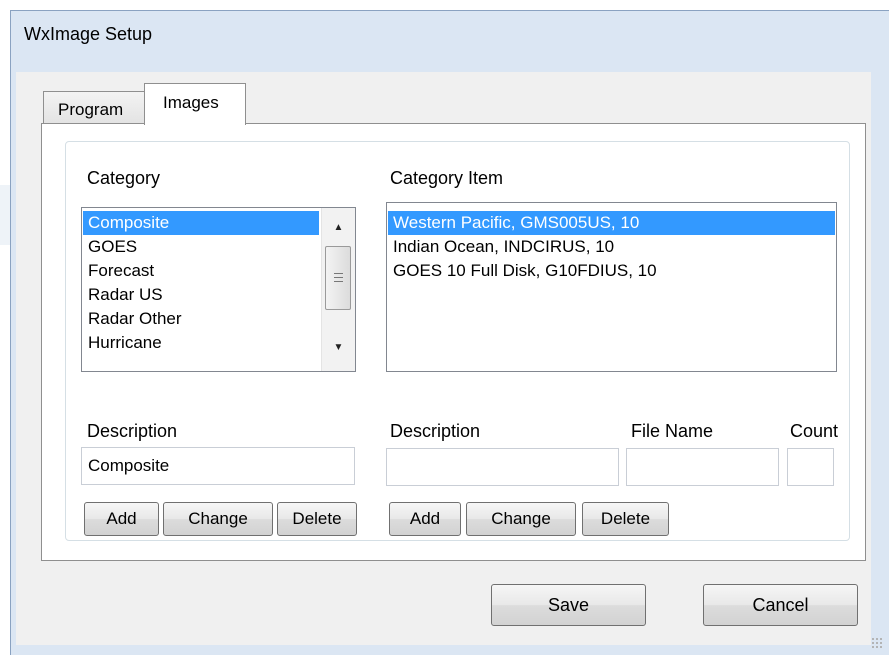 This screenshot has width=889, height=655. Describe the element at coordinates (195, 104) in the screenshot. I see `tab-images: Images` at that location.